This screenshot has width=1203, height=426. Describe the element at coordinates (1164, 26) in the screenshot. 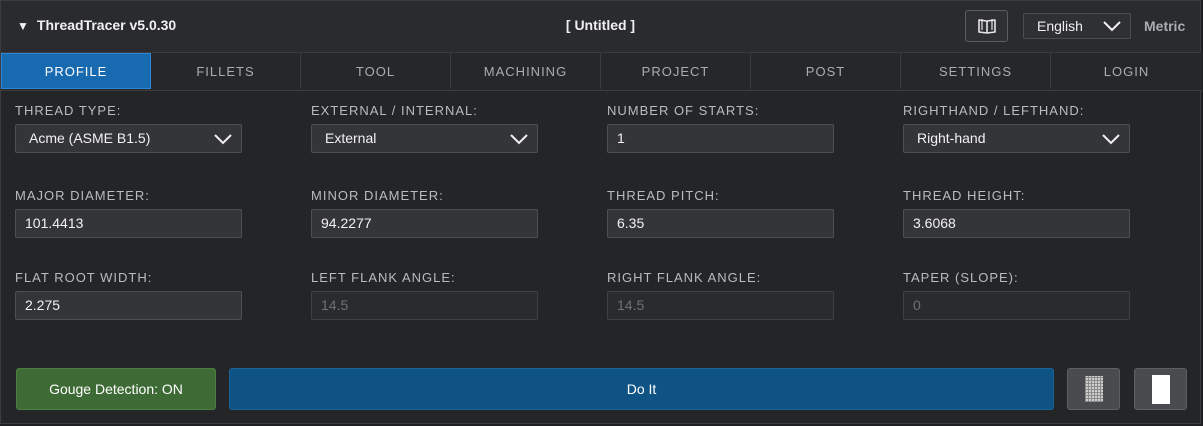

I see `units-toggle: Metric` at that location.